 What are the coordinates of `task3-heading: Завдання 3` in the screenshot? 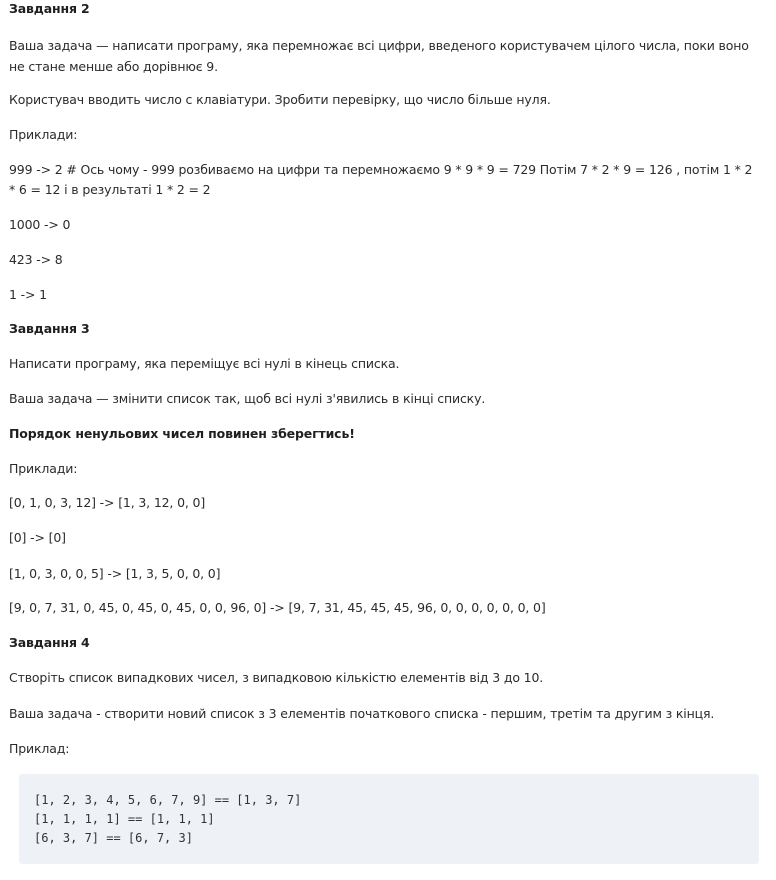 It's located at (49, 328).